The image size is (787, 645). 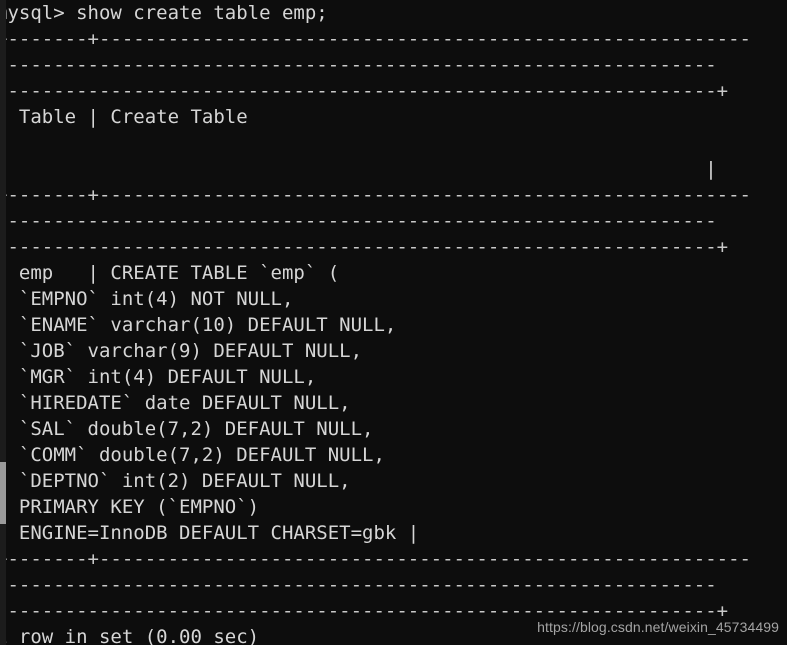 What do you see at coordinates (158, 377) in the screenshot?
I see `terminal-line: `MGR` int(4) DEFAULT NULL,` at bounding box center [158, 377].